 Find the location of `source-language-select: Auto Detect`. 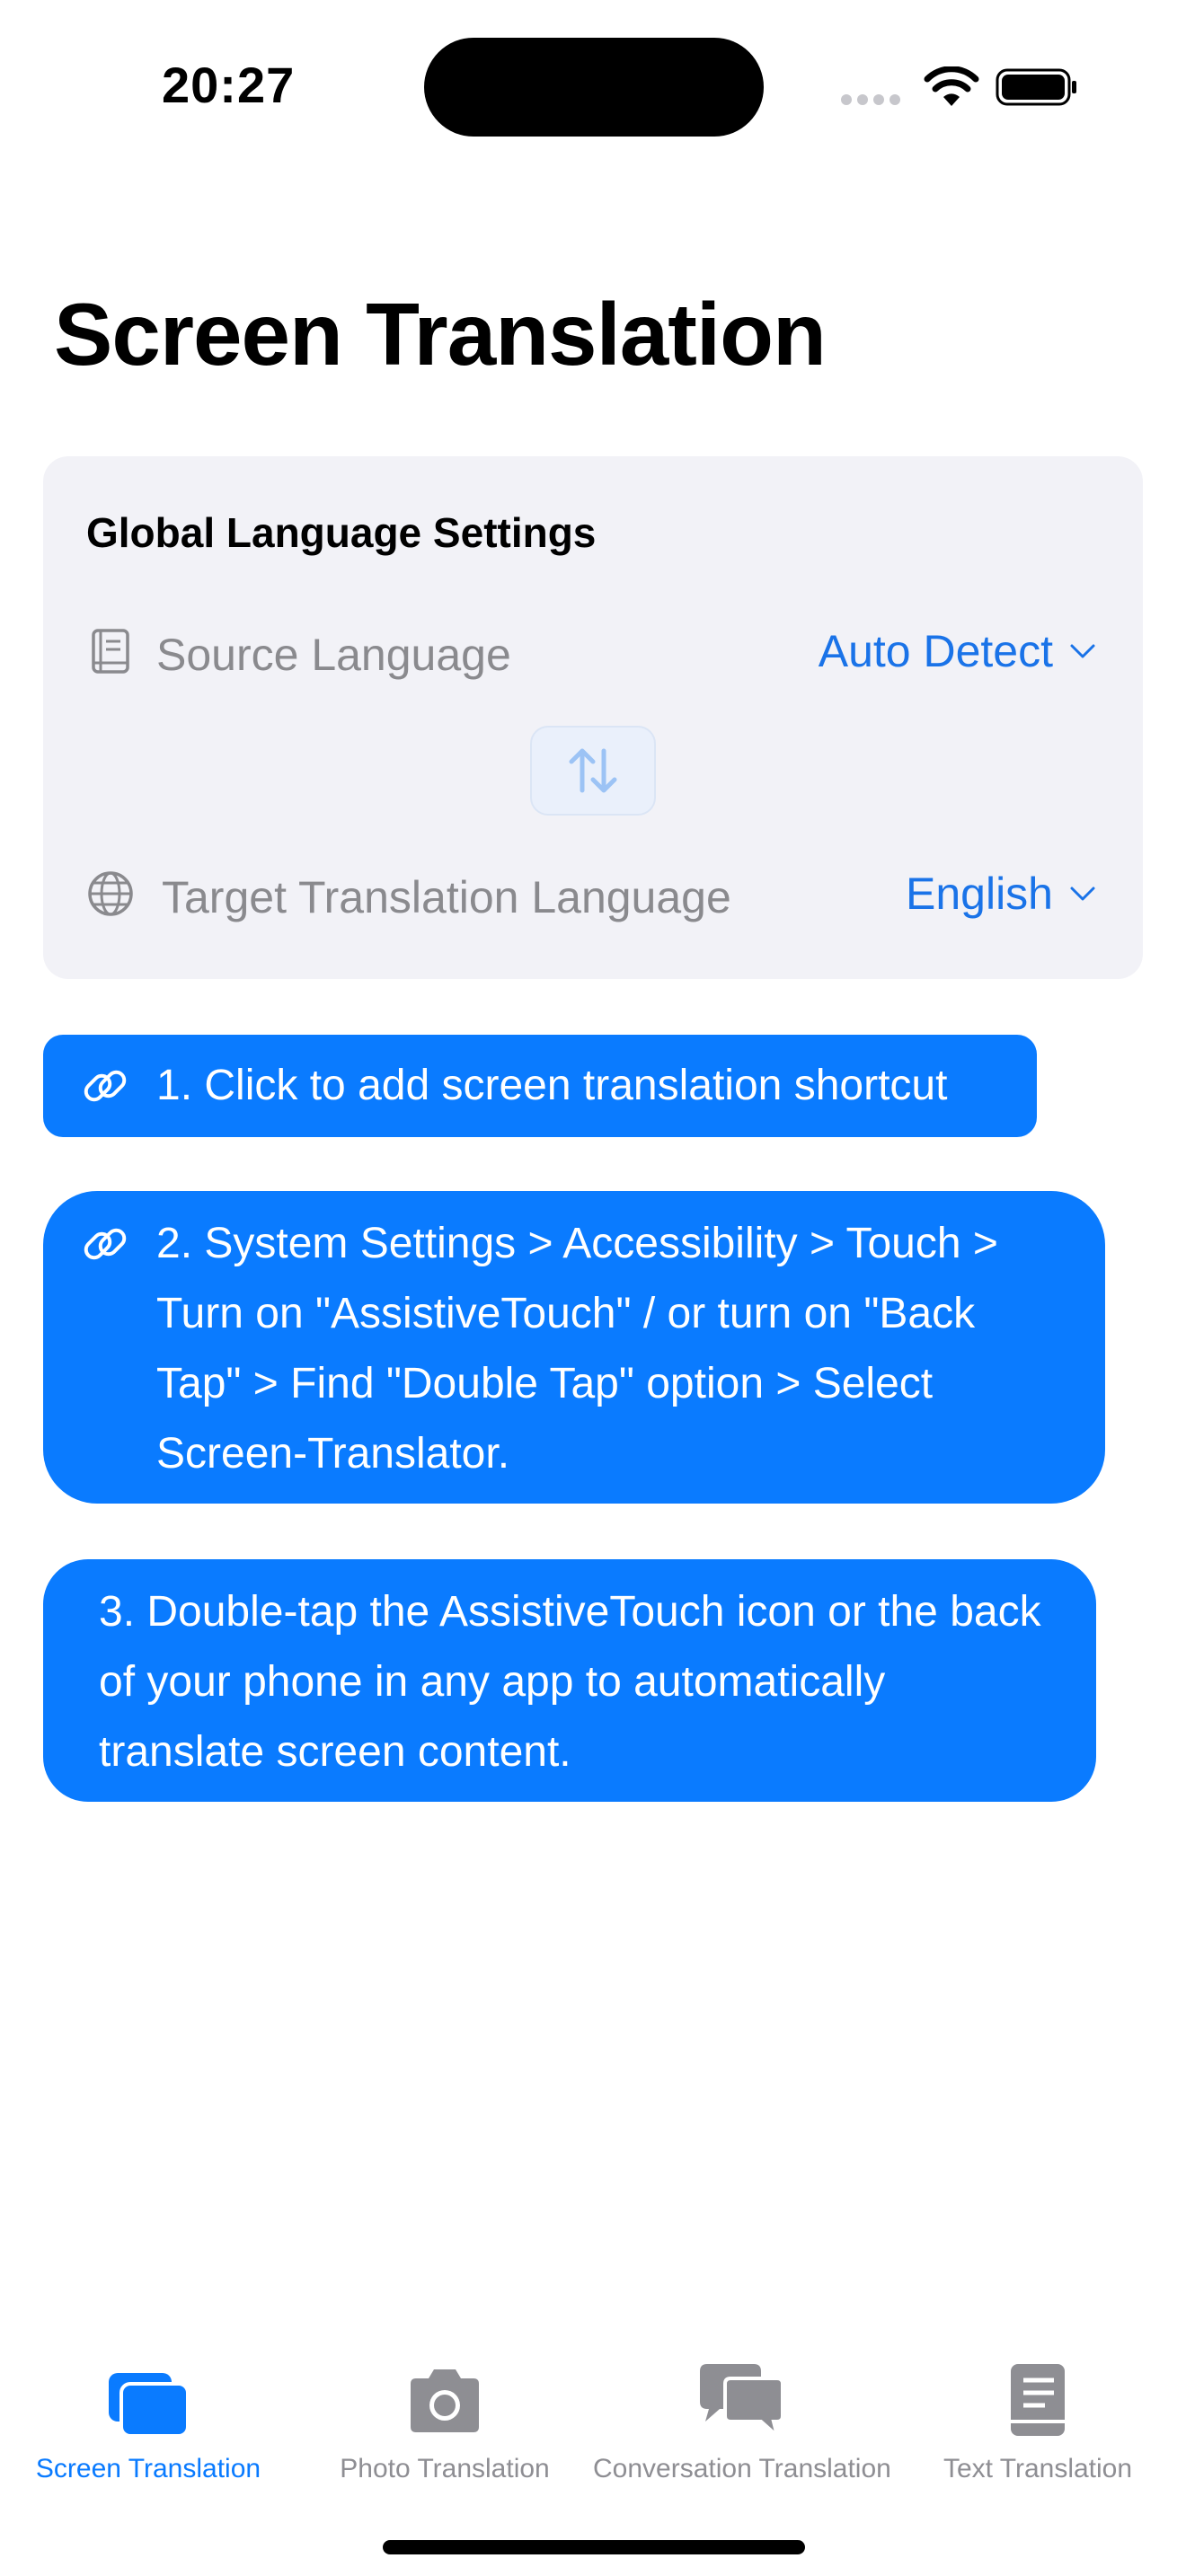

source-language-select: Auto Detect is located at coordinates (957, 651).